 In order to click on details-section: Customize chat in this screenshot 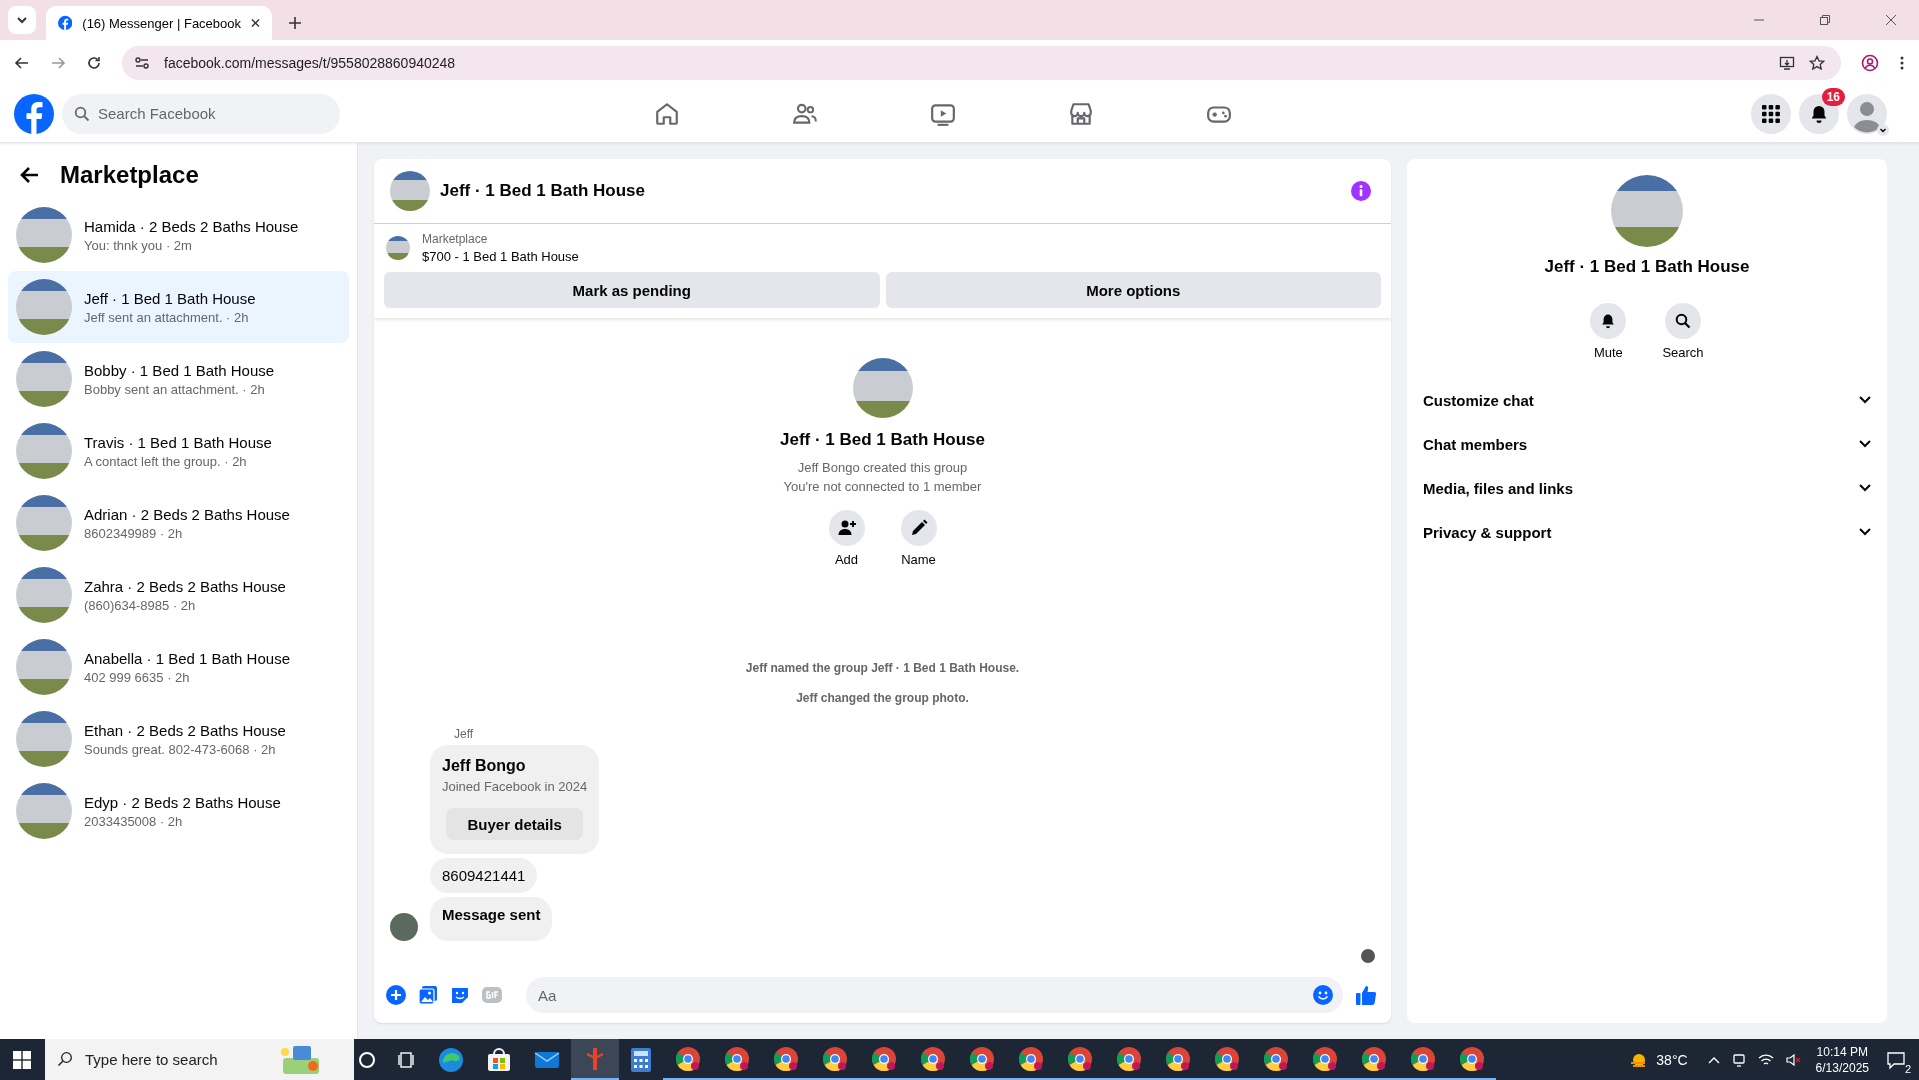, I will do `click(1647, 400)`.